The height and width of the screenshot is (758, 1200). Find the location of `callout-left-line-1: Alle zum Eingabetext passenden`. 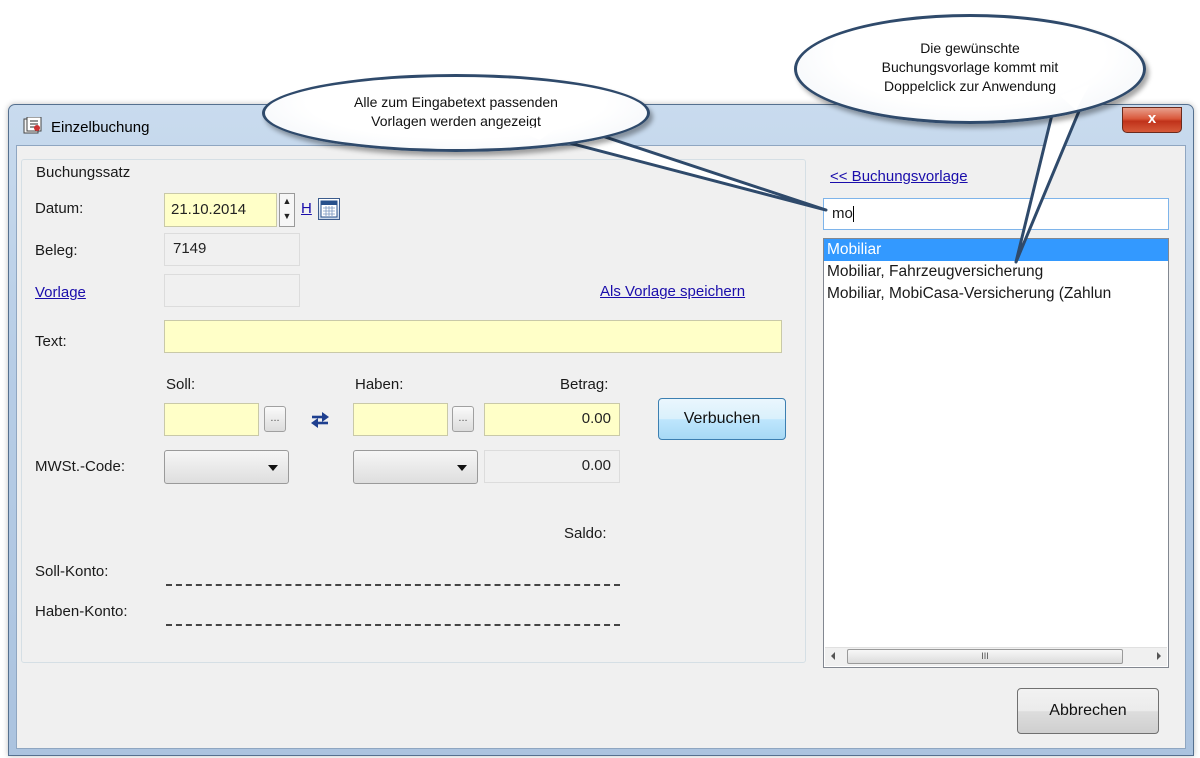

callout-left-line-1: Alle zum Eingabetext passenden is located at coordinates (456, 102).